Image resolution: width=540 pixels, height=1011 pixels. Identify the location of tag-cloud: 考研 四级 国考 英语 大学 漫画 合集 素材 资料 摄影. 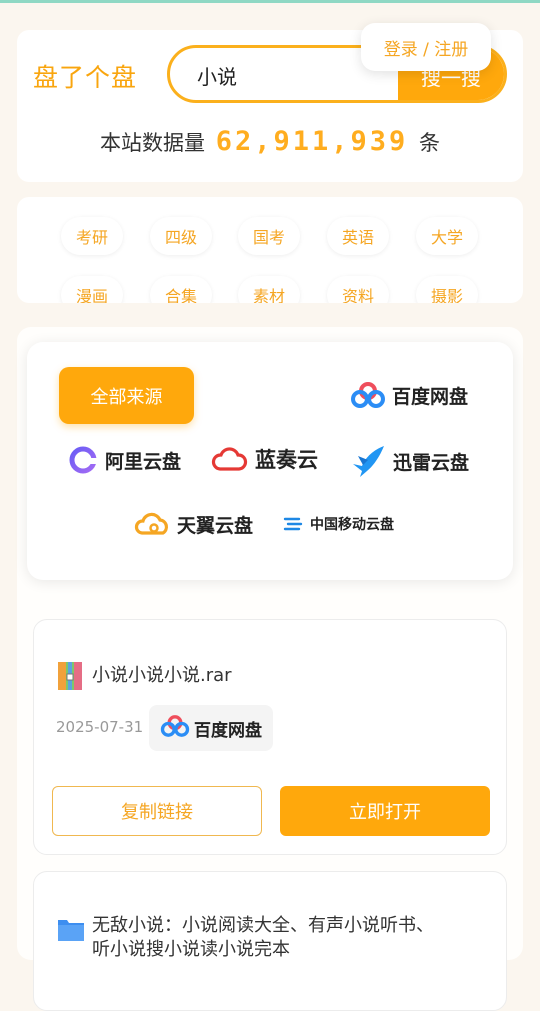
(270, 250).